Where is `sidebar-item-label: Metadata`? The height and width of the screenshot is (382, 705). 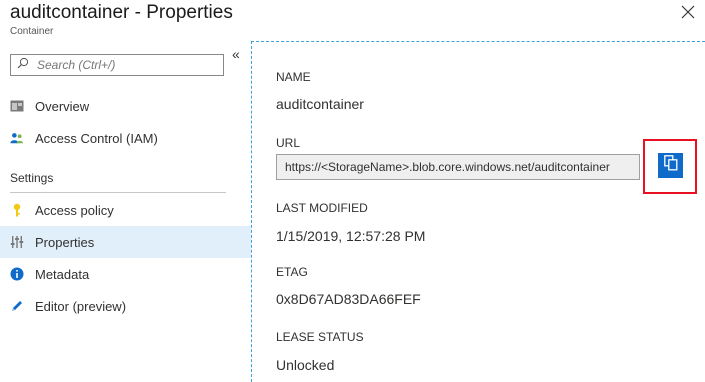
sidebar-item-label: Metadata is located at coordinates (62, 274).